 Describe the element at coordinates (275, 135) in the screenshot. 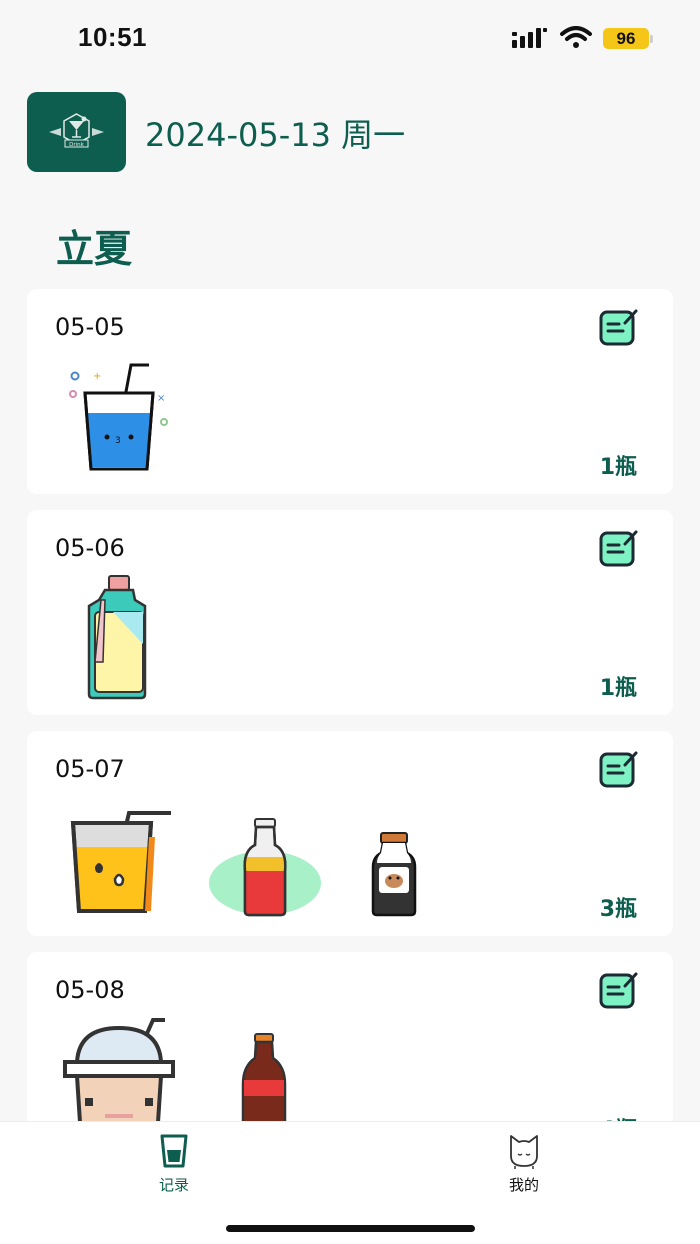

I see `page-date-title: 2024-05-13 周一` at that location.